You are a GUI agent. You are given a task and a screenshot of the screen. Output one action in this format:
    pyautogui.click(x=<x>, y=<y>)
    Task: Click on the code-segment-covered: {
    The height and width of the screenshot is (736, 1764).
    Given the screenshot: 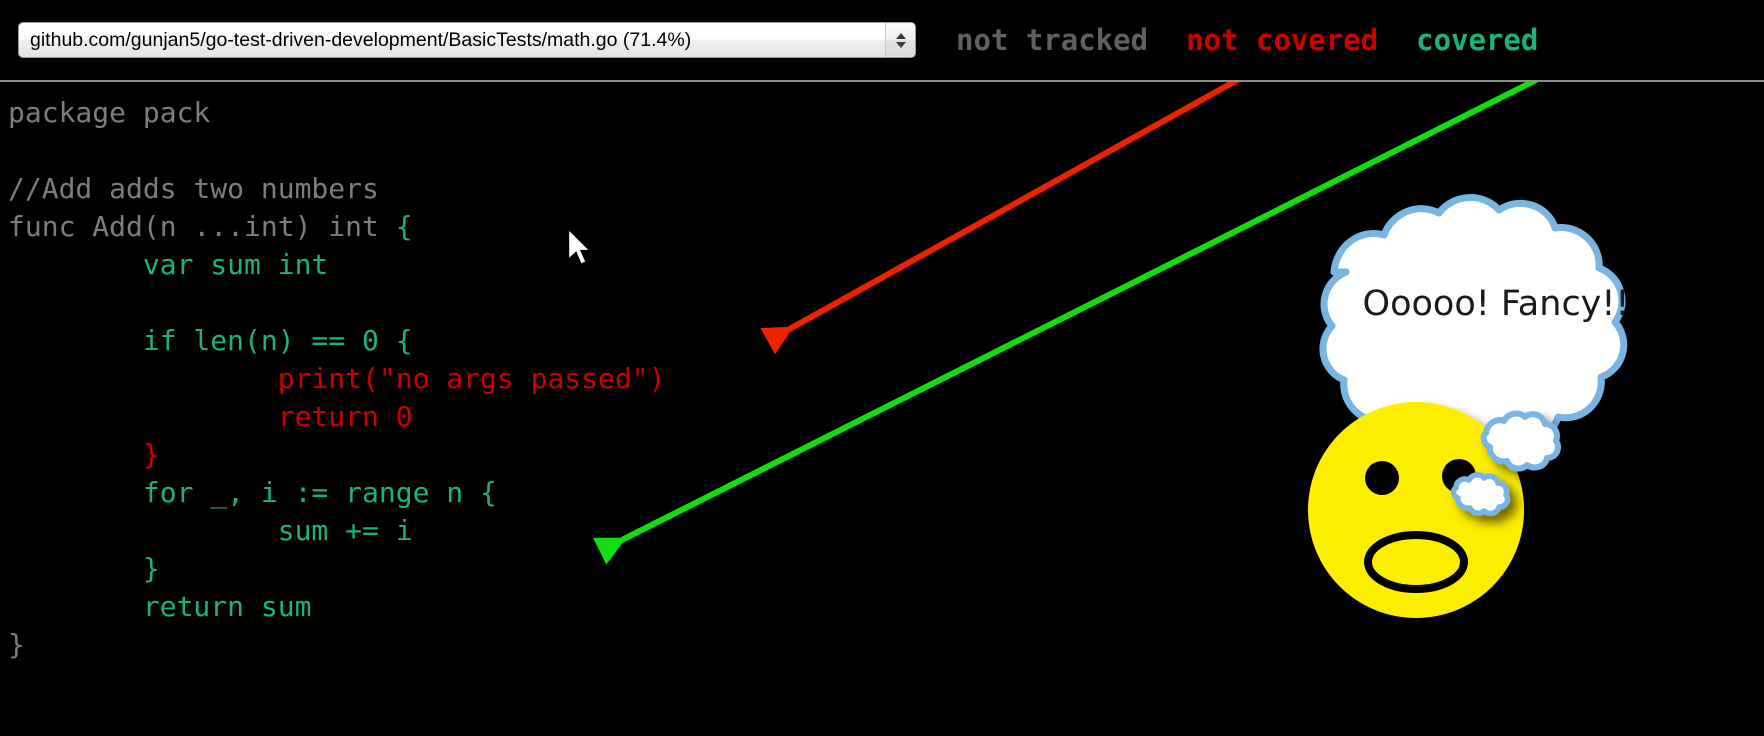 What is the action you would take?
    pyautogui.click(x=404, y=226)
    